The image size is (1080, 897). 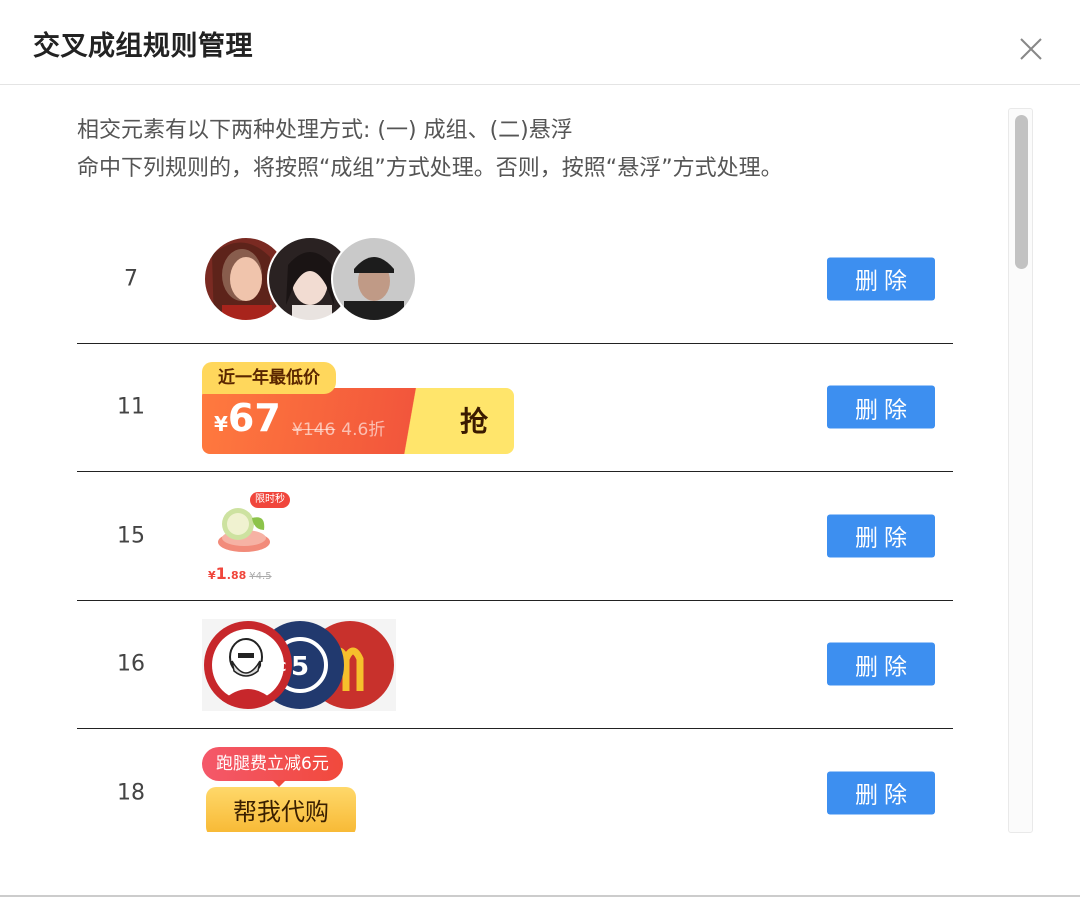 I want to click on rule-id: 18, so click(x=131, y=793).